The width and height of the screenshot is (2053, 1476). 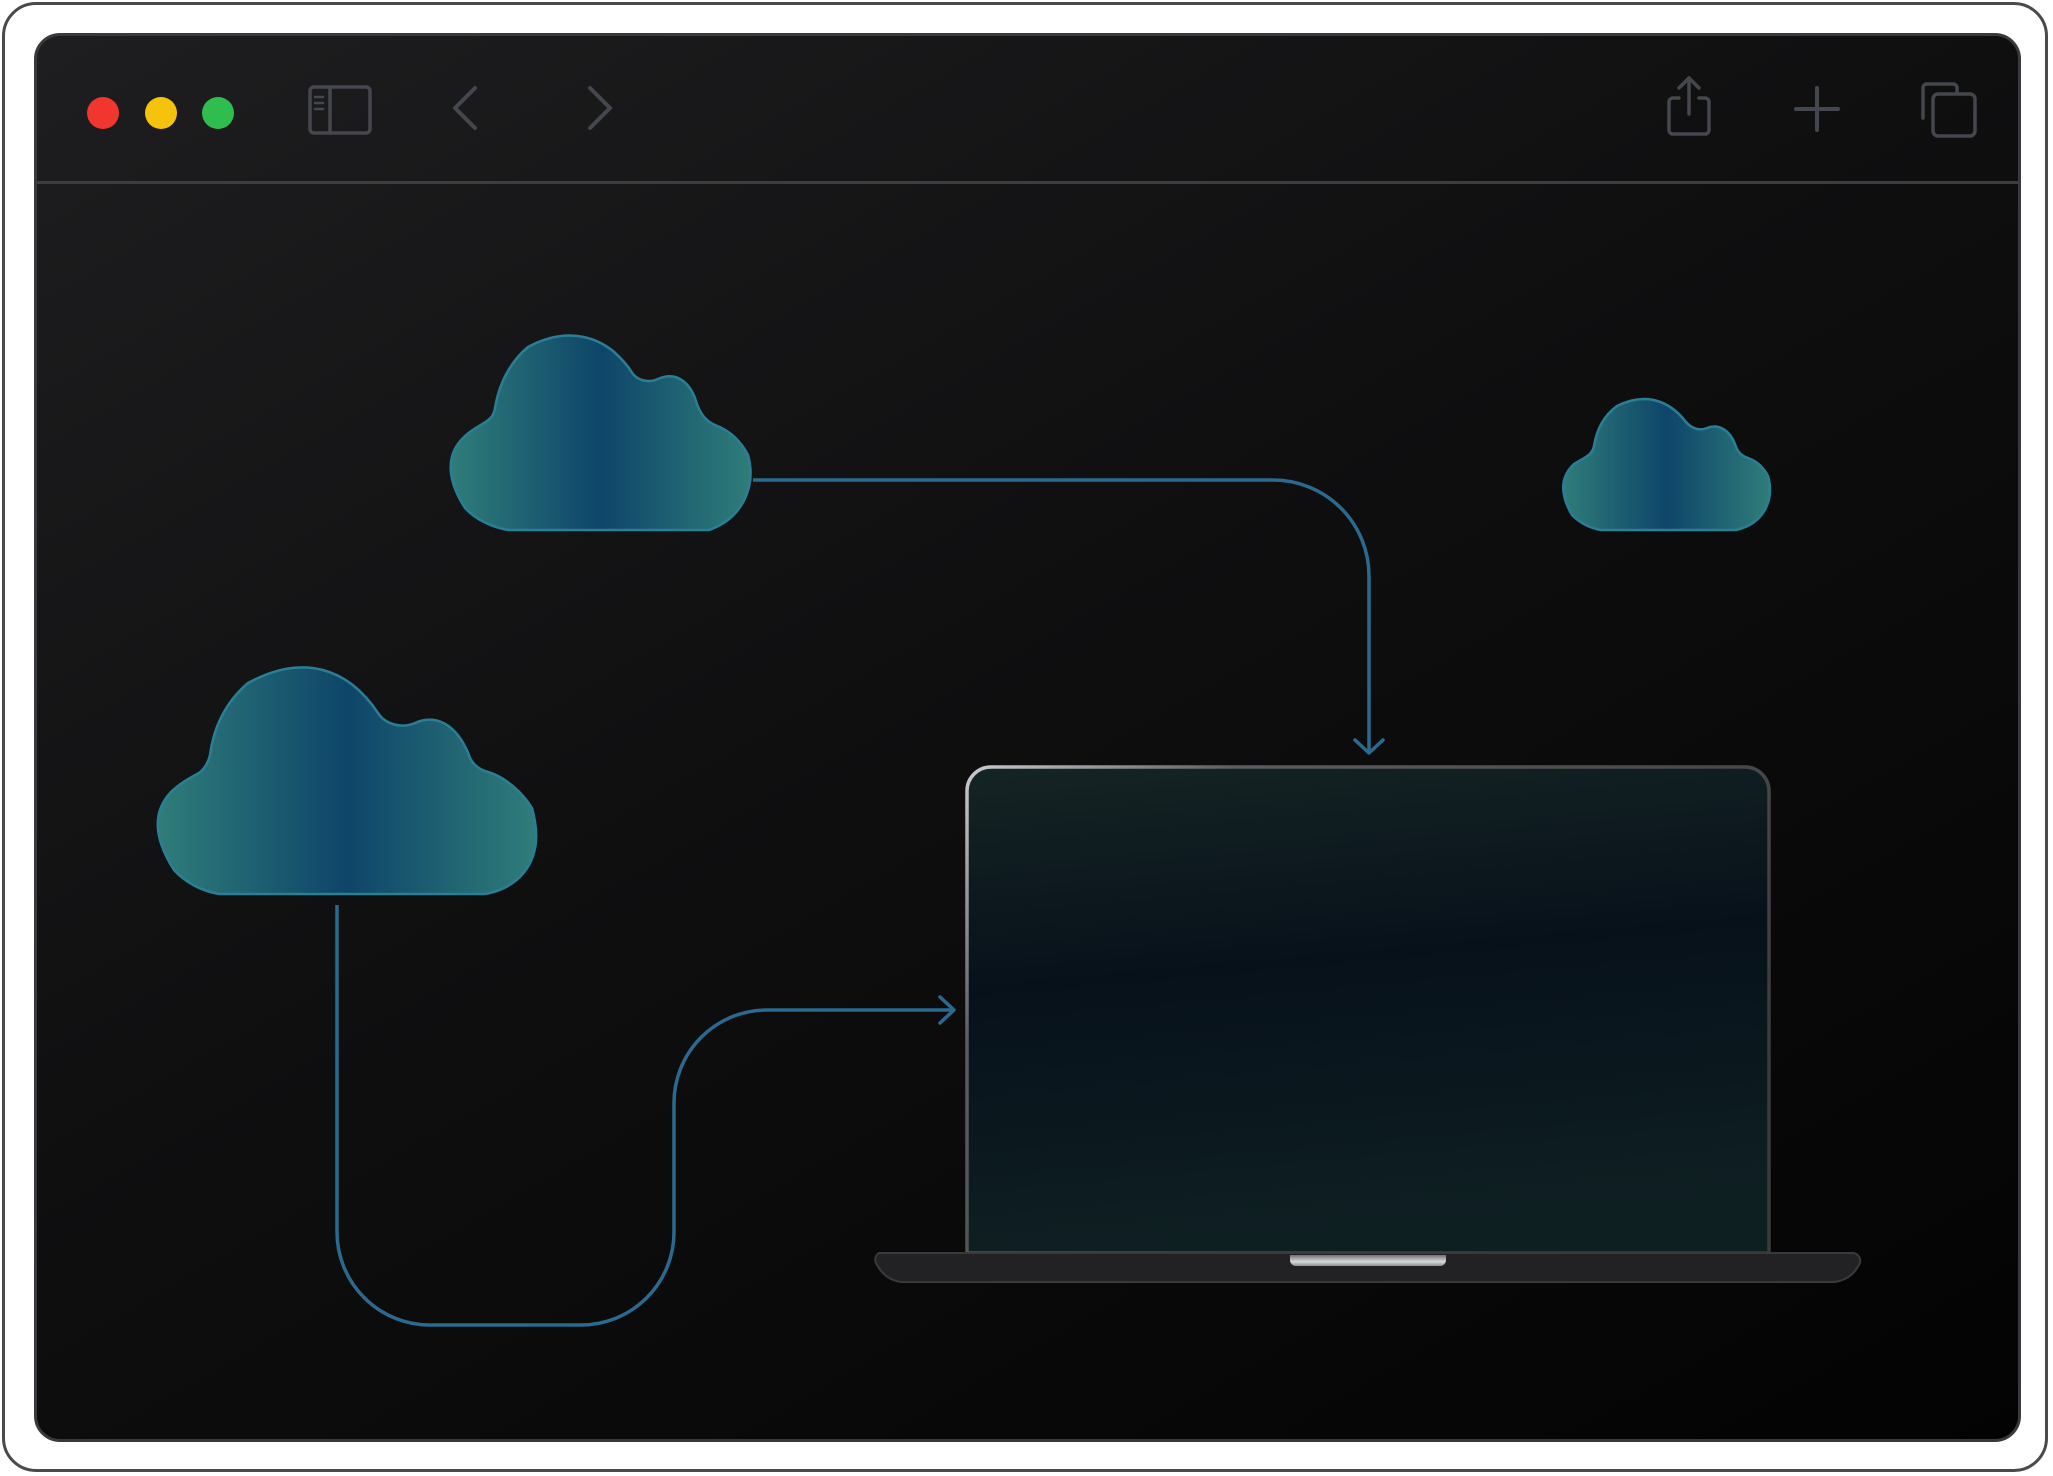 What do you see at coordinates (1368, 1260) in the screenshot?
I see `laptop-notch` at bounding box center [1368, 1260].